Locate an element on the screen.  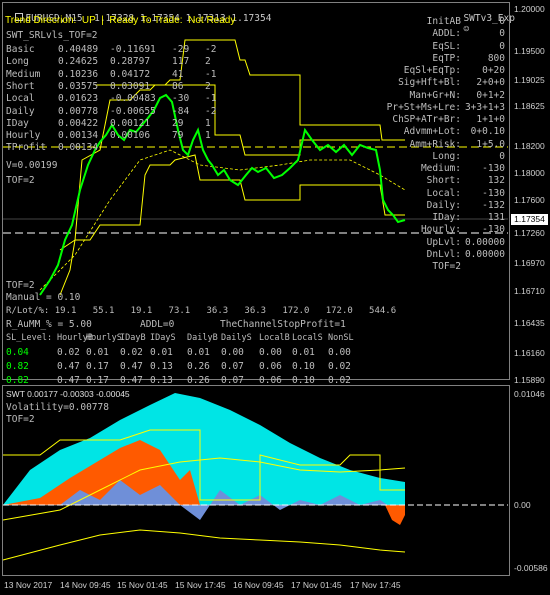
manual-line: Manual = 0.10 is located at coordinates (43, 297).